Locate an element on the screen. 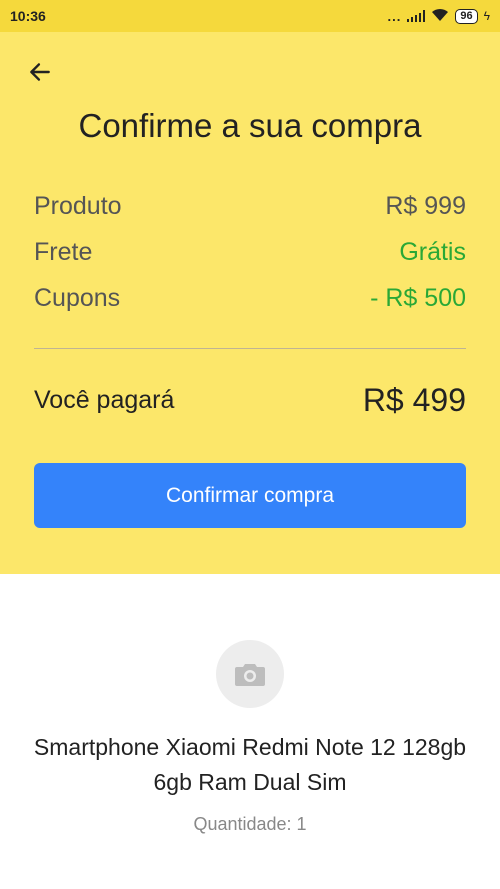 The height and width of the screenshot is (889, 500). summary-label: Cupons is located at coordinates (77, 298).